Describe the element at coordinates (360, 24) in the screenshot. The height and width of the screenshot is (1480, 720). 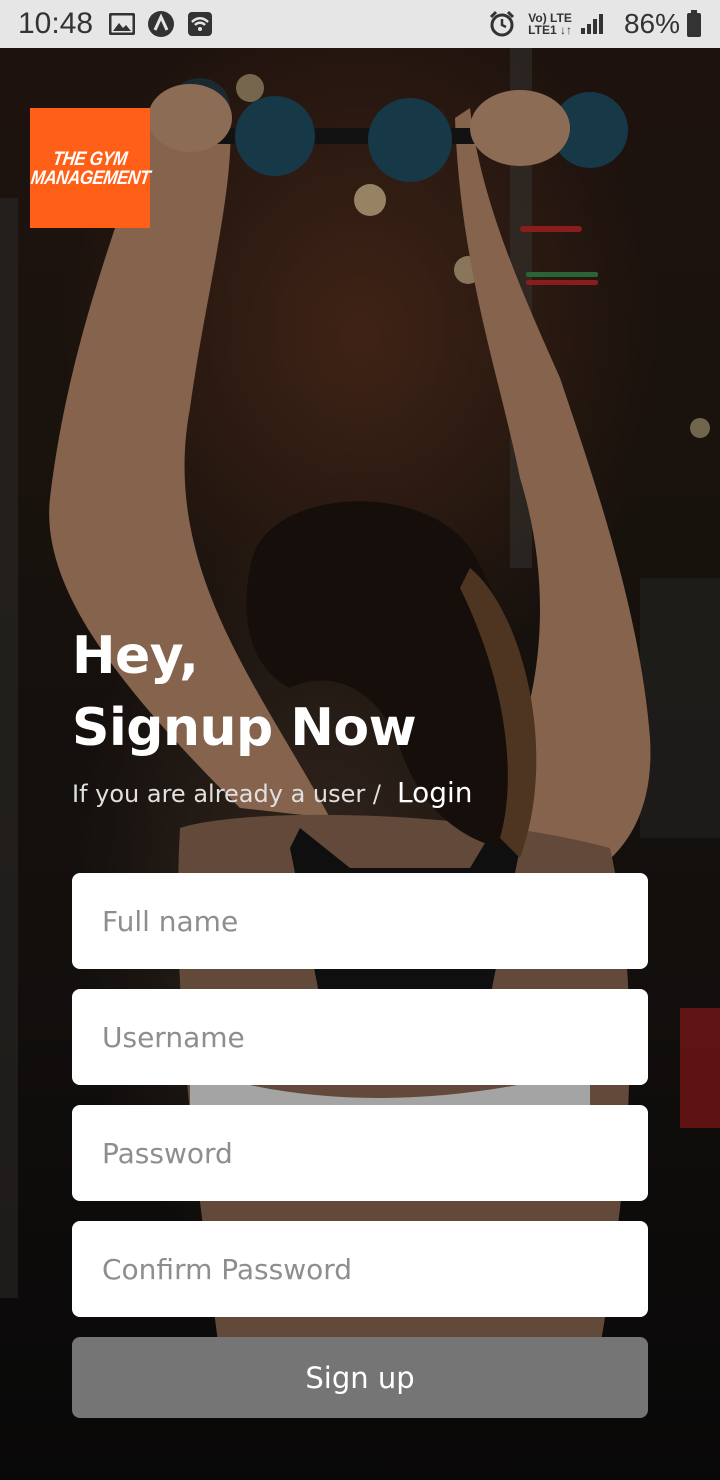
I see `status-bar: 10:48 Vo) LTE LTE1 ↓↑ 86%` at that location.